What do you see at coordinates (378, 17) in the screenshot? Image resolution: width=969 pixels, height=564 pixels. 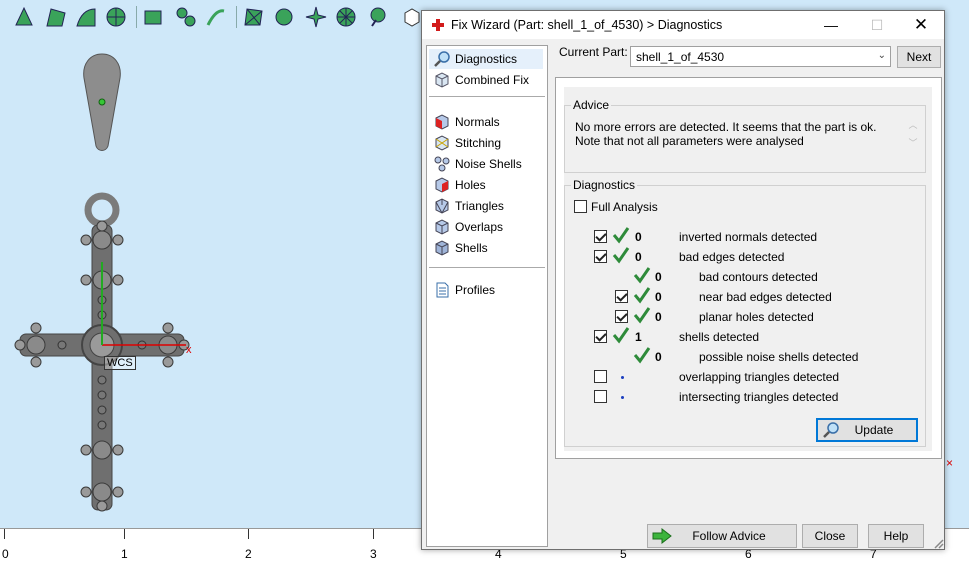 I see `pin-select-icon` at bounding box center [378, 17].